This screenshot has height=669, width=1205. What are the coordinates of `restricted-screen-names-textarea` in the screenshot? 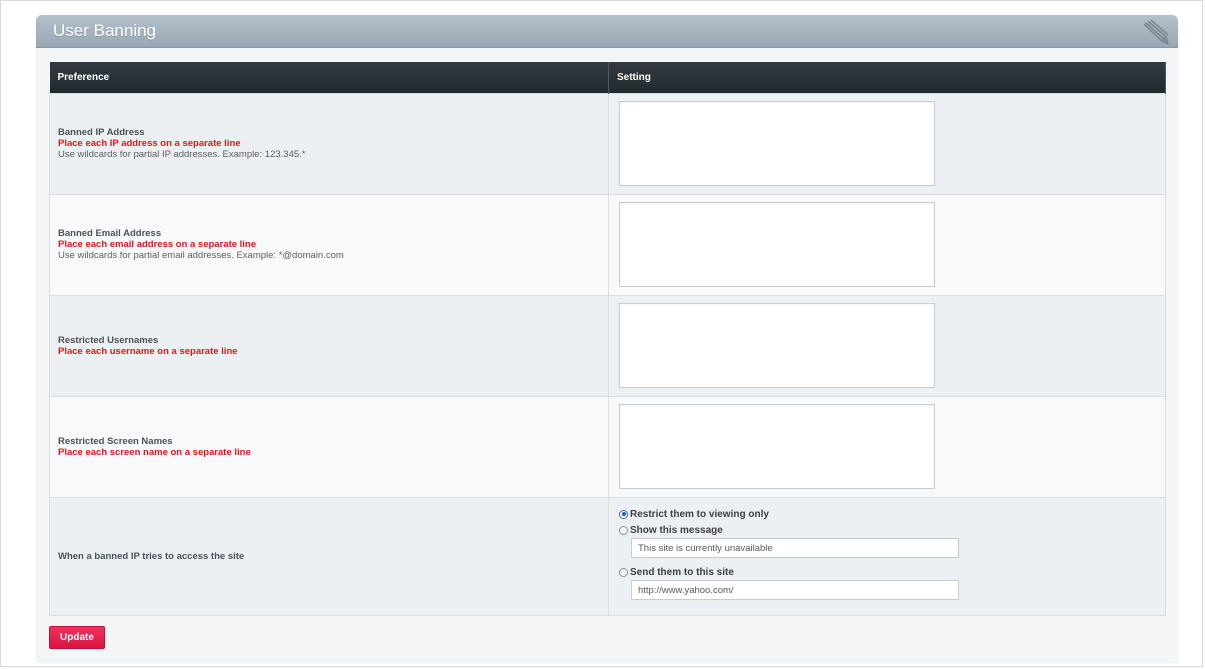 It's located at (777, 446).